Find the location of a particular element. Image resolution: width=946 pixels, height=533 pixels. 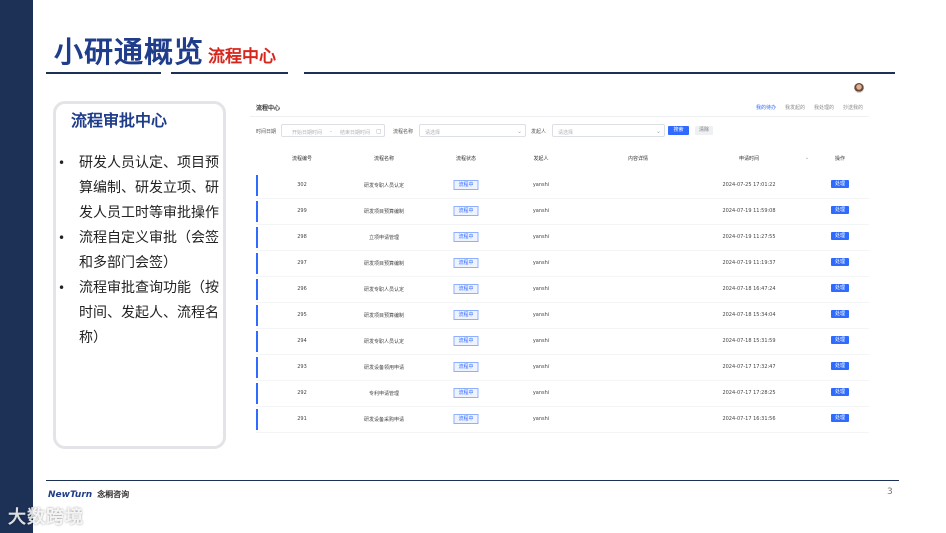

process-name-label: 流程名称 is located at coordinates (403, 132).